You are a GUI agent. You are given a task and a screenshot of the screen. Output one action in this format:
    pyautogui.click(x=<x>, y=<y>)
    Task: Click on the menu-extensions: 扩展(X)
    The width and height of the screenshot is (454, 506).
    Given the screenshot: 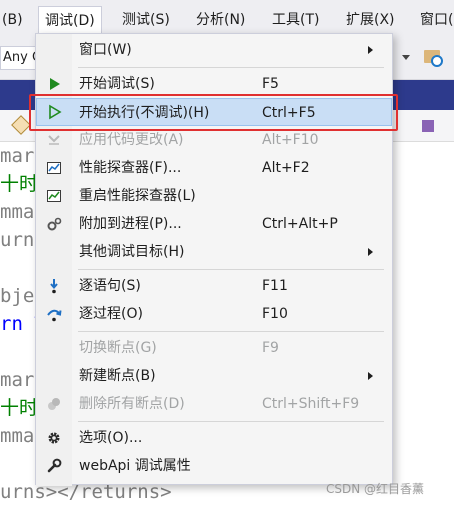 What is the action you would take?
    pyautogui.click(x=370, y=20)
    